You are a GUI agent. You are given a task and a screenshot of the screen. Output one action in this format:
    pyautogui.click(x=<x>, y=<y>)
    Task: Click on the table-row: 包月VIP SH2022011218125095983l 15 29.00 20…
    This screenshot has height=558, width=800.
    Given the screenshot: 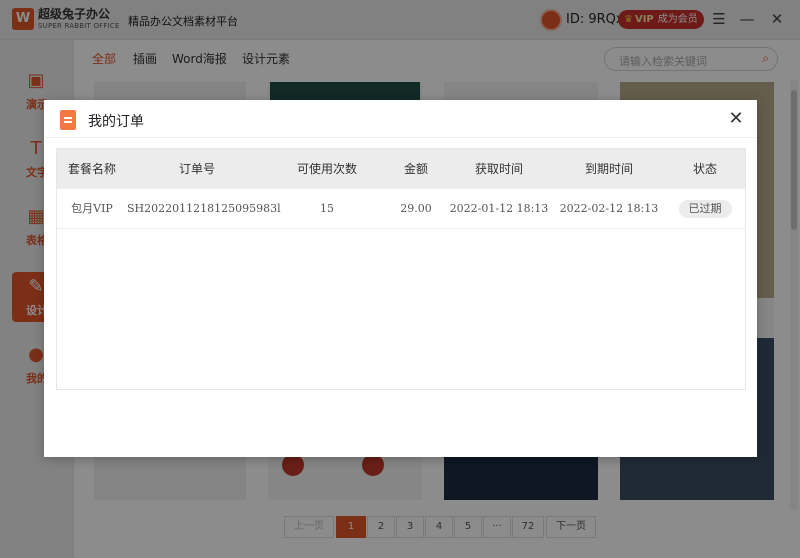 What is the action you would take?
    pyautogui.click(x=401, y=209)
    